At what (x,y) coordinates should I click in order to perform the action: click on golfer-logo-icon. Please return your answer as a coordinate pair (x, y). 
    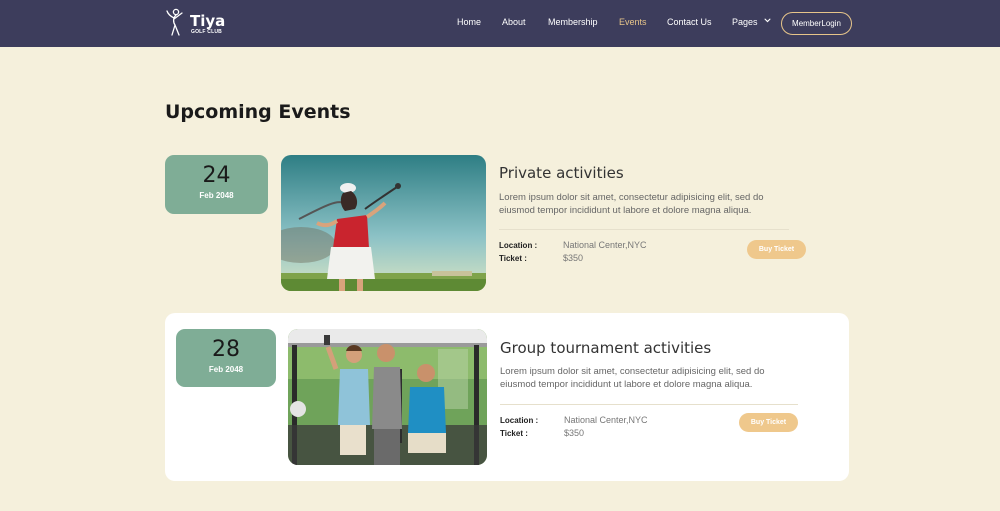
    Looking at the image, I should click on (174, 22).